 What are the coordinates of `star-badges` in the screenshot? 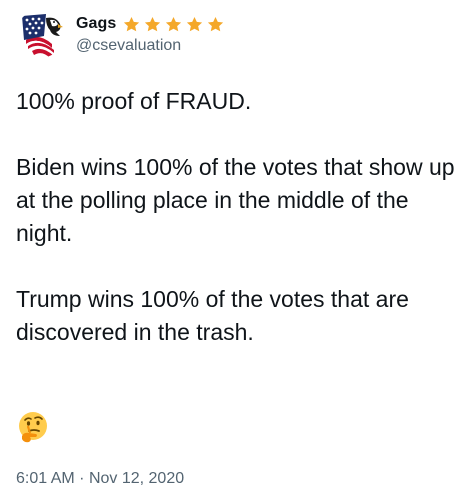 It's located at (174, 24).